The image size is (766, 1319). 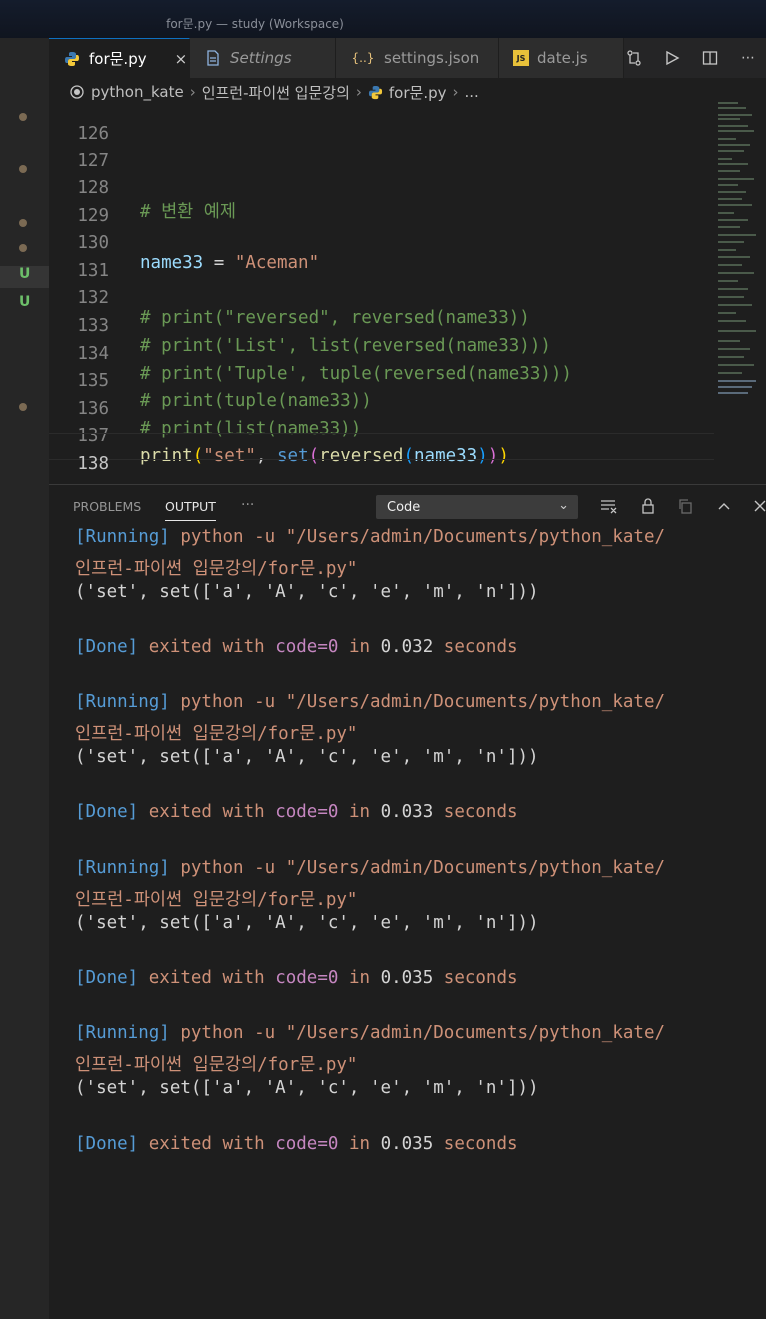 What do you see at coordinates (24, 678) in the screenshot?
I see `gutter-strip: U U` at bounding box center [24, 678].